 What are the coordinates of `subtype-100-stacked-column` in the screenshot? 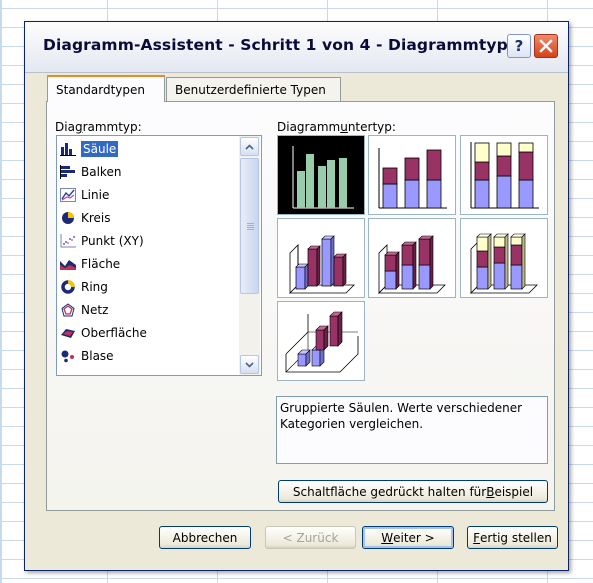 It's located at (504, 175).